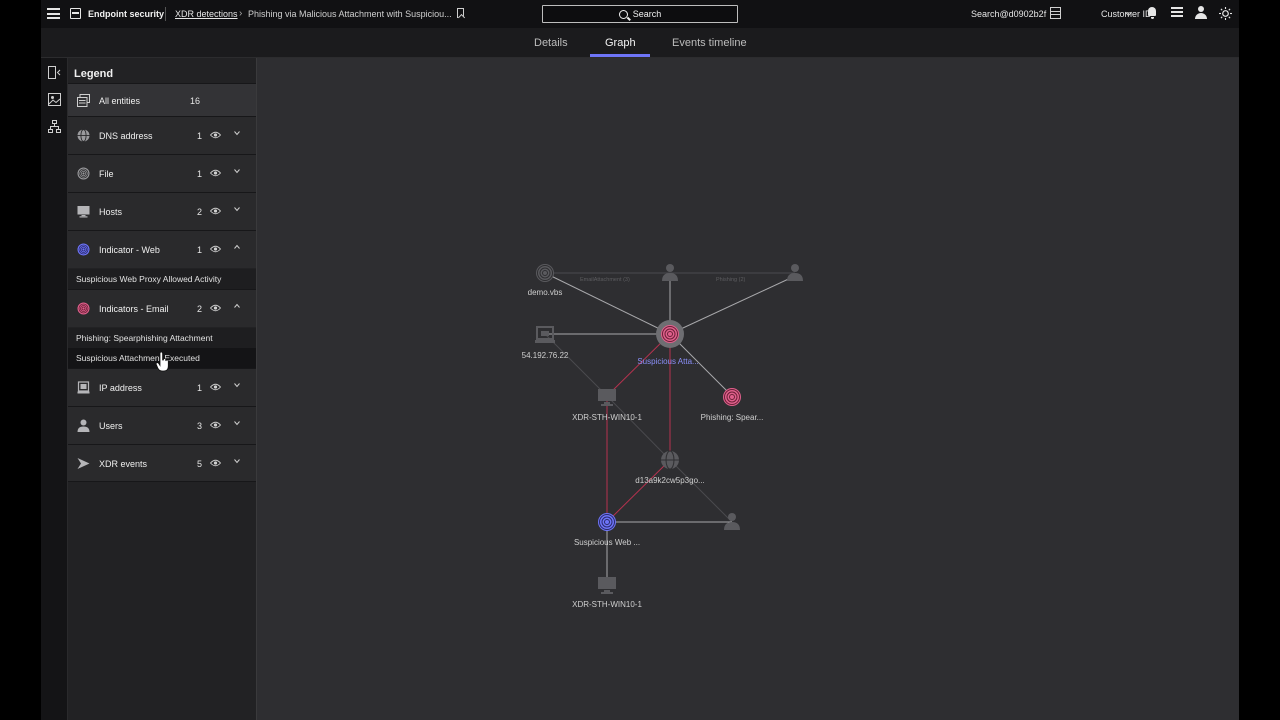 The width and height of the screenshot is (1280, 720). Describe the element at coordinates (1152, 13) in the screenshot. I see `notifications-bell-icon` at that location.